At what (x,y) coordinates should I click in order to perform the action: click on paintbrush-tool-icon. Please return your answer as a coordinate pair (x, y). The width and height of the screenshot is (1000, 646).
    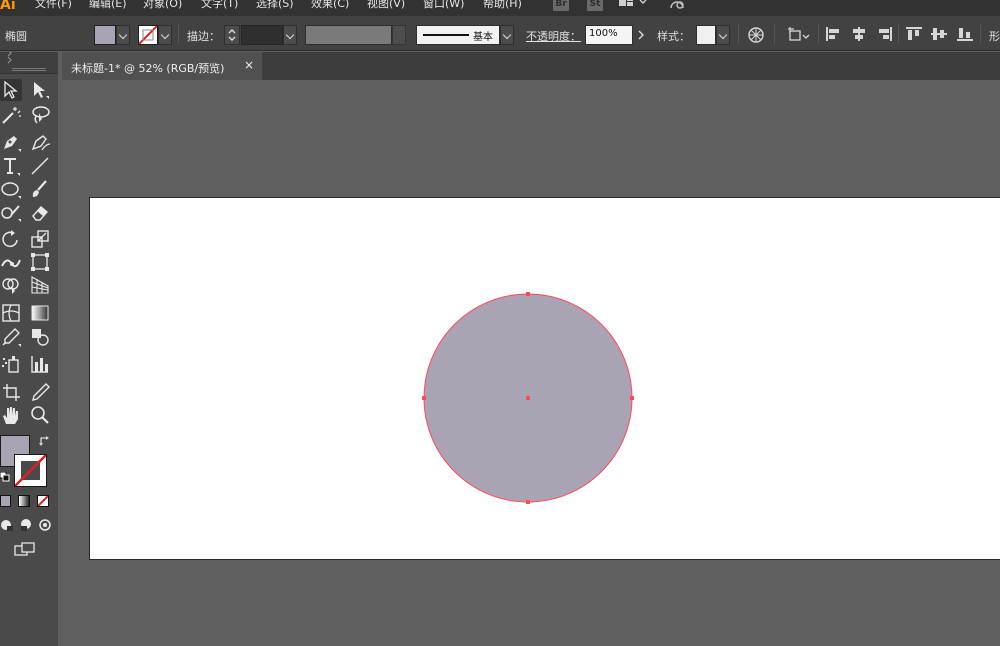
    Looking at the image, I should click on (40, 189).